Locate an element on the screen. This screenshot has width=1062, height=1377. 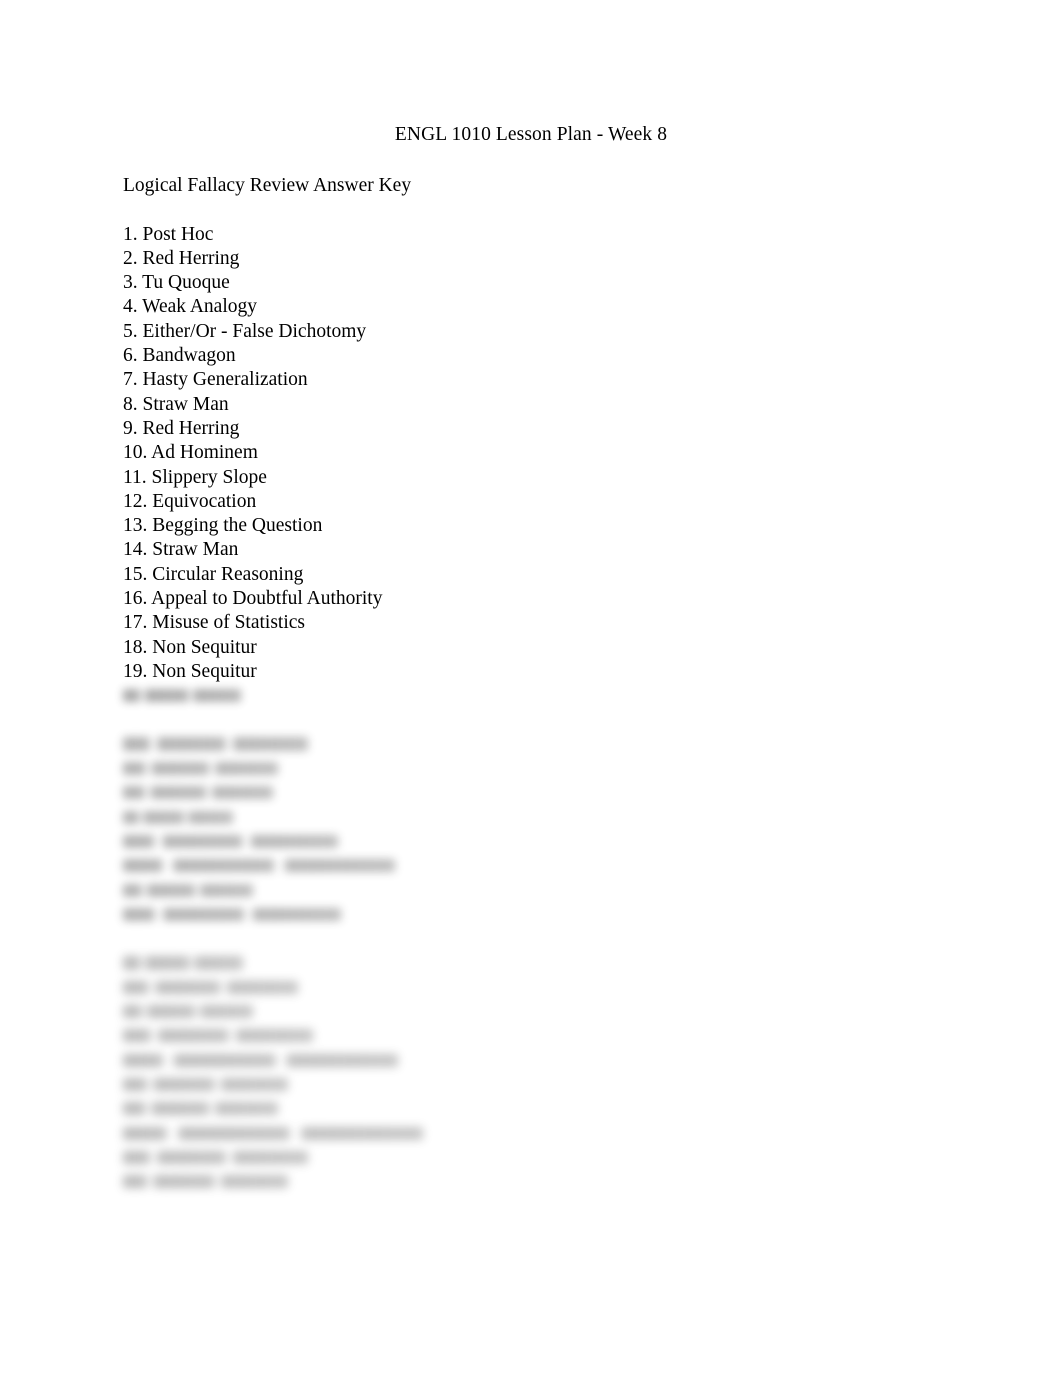
redacted-block-trailing-item is located at coordinates (533, 696).